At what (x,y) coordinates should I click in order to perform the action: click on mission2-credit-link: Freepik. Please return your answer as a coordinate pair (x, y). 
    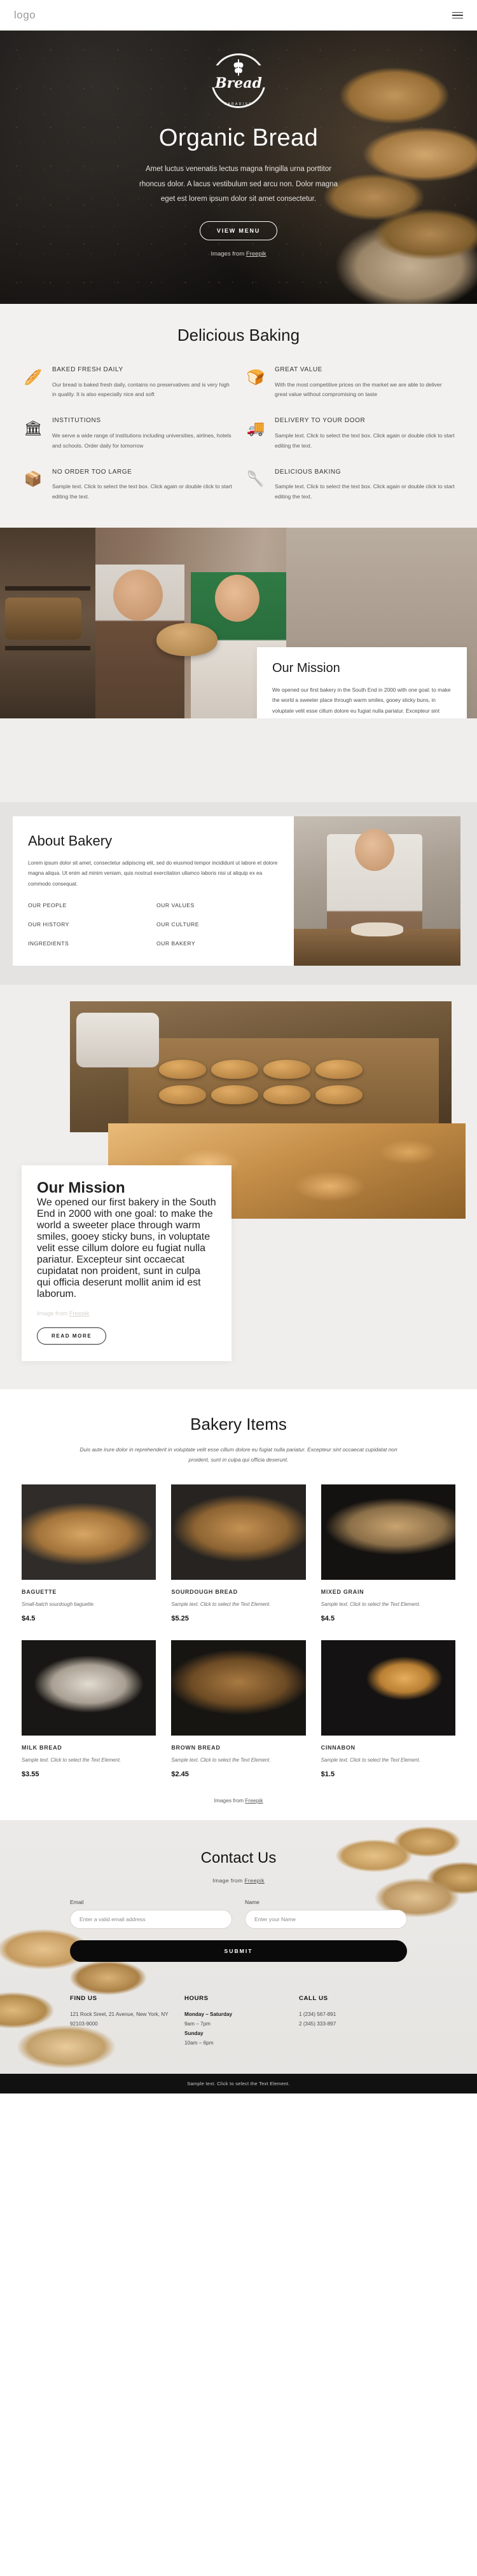
    Looking at the image, I should click on (80, 1313).